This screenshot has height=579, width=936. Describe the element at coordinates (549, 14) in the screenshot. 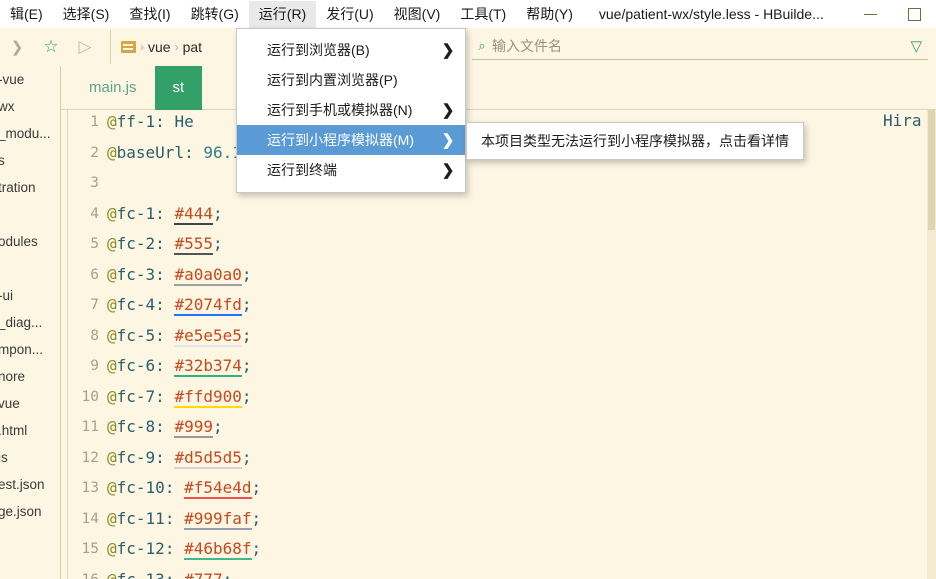

I see `menu-item-8: 帮助(Y)` at that location.